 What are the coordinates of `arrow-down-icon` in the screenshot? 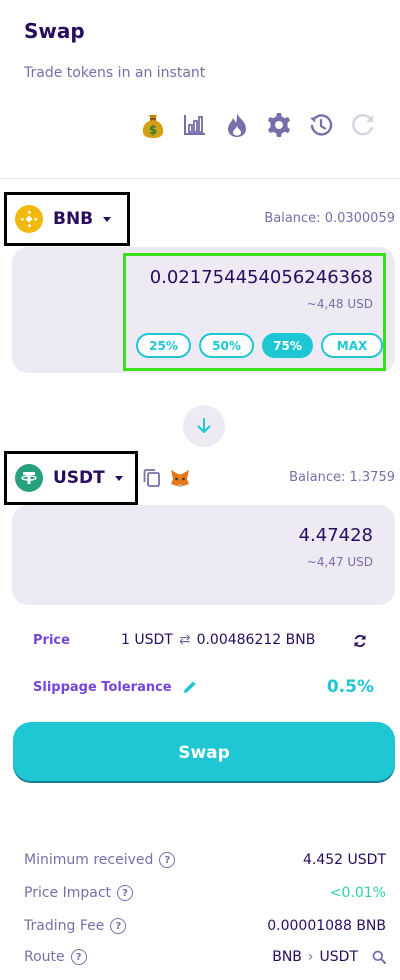 It's located at (204, 425).